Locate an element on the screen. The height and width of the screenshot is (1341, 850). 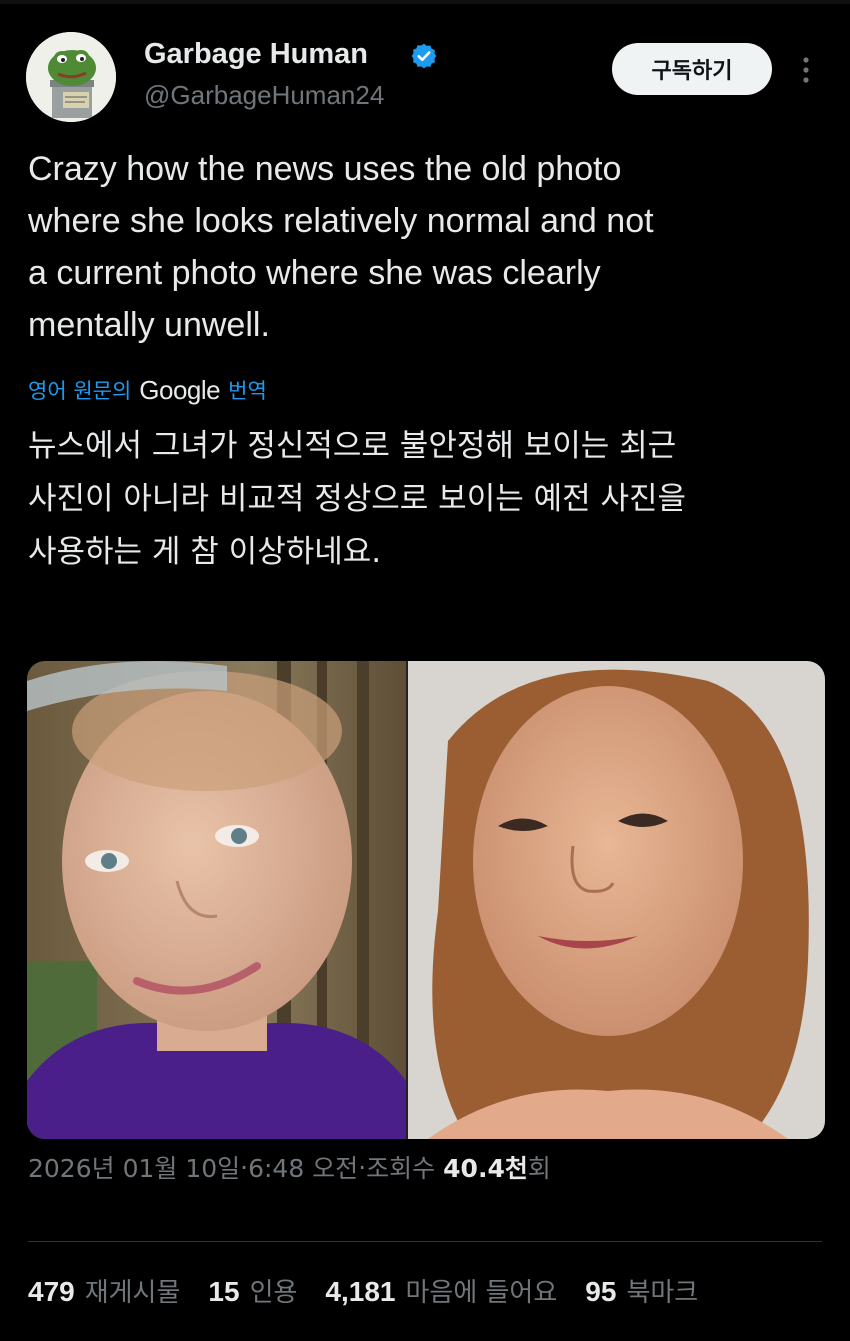
tweet-header: Garbage Human @GarbageHuman24 구독하기 is located at coordinates (425, 67).